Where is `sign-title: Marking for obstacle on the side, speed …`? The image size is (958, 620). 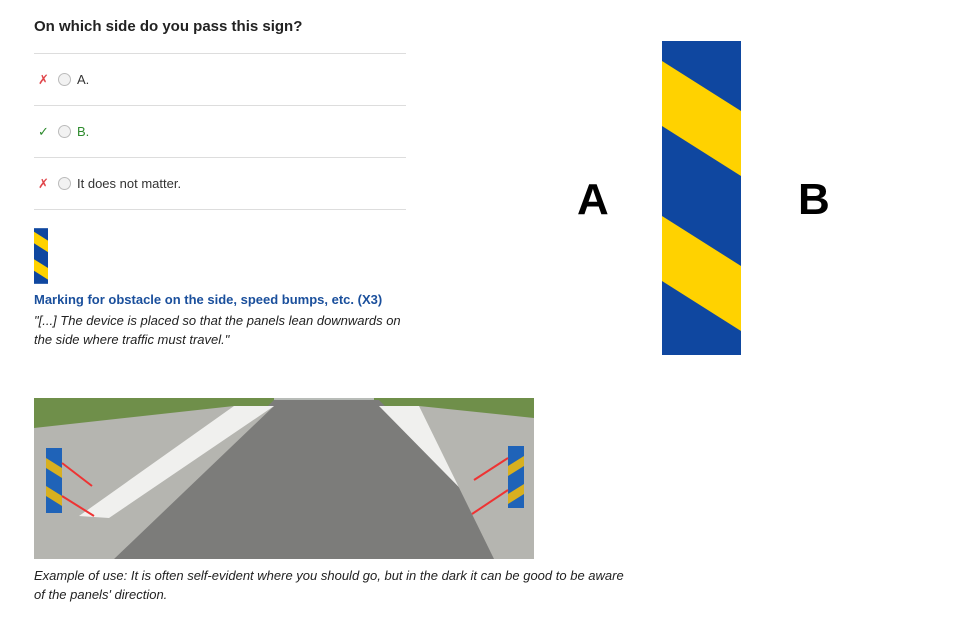 sign-title: Marking for obstacle on the side, speed … is located at coordinates (208, 299).